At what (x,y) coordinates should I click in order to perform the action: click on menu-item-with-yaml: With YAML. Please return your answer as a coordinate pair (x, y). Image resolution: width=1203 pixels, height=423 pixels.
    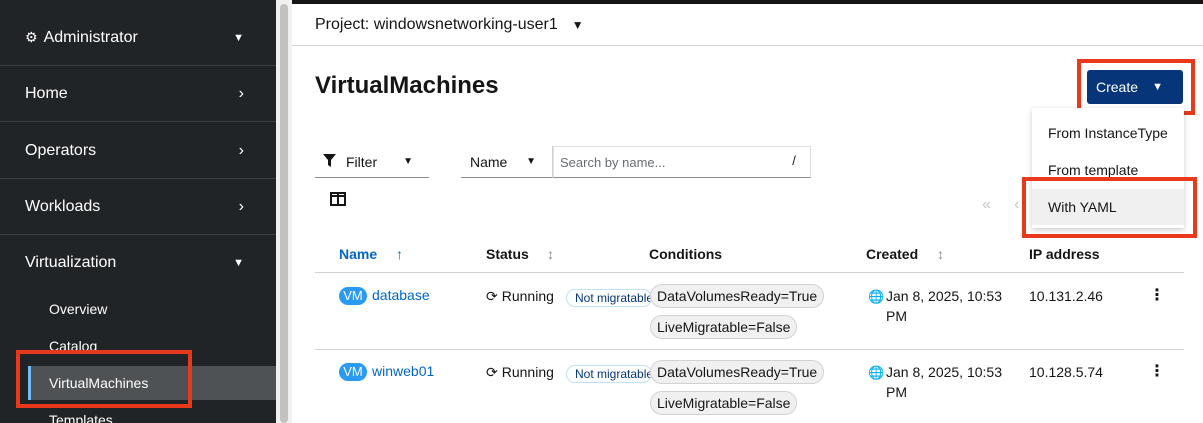
    Looking at the image, I should click on (1108, 207).